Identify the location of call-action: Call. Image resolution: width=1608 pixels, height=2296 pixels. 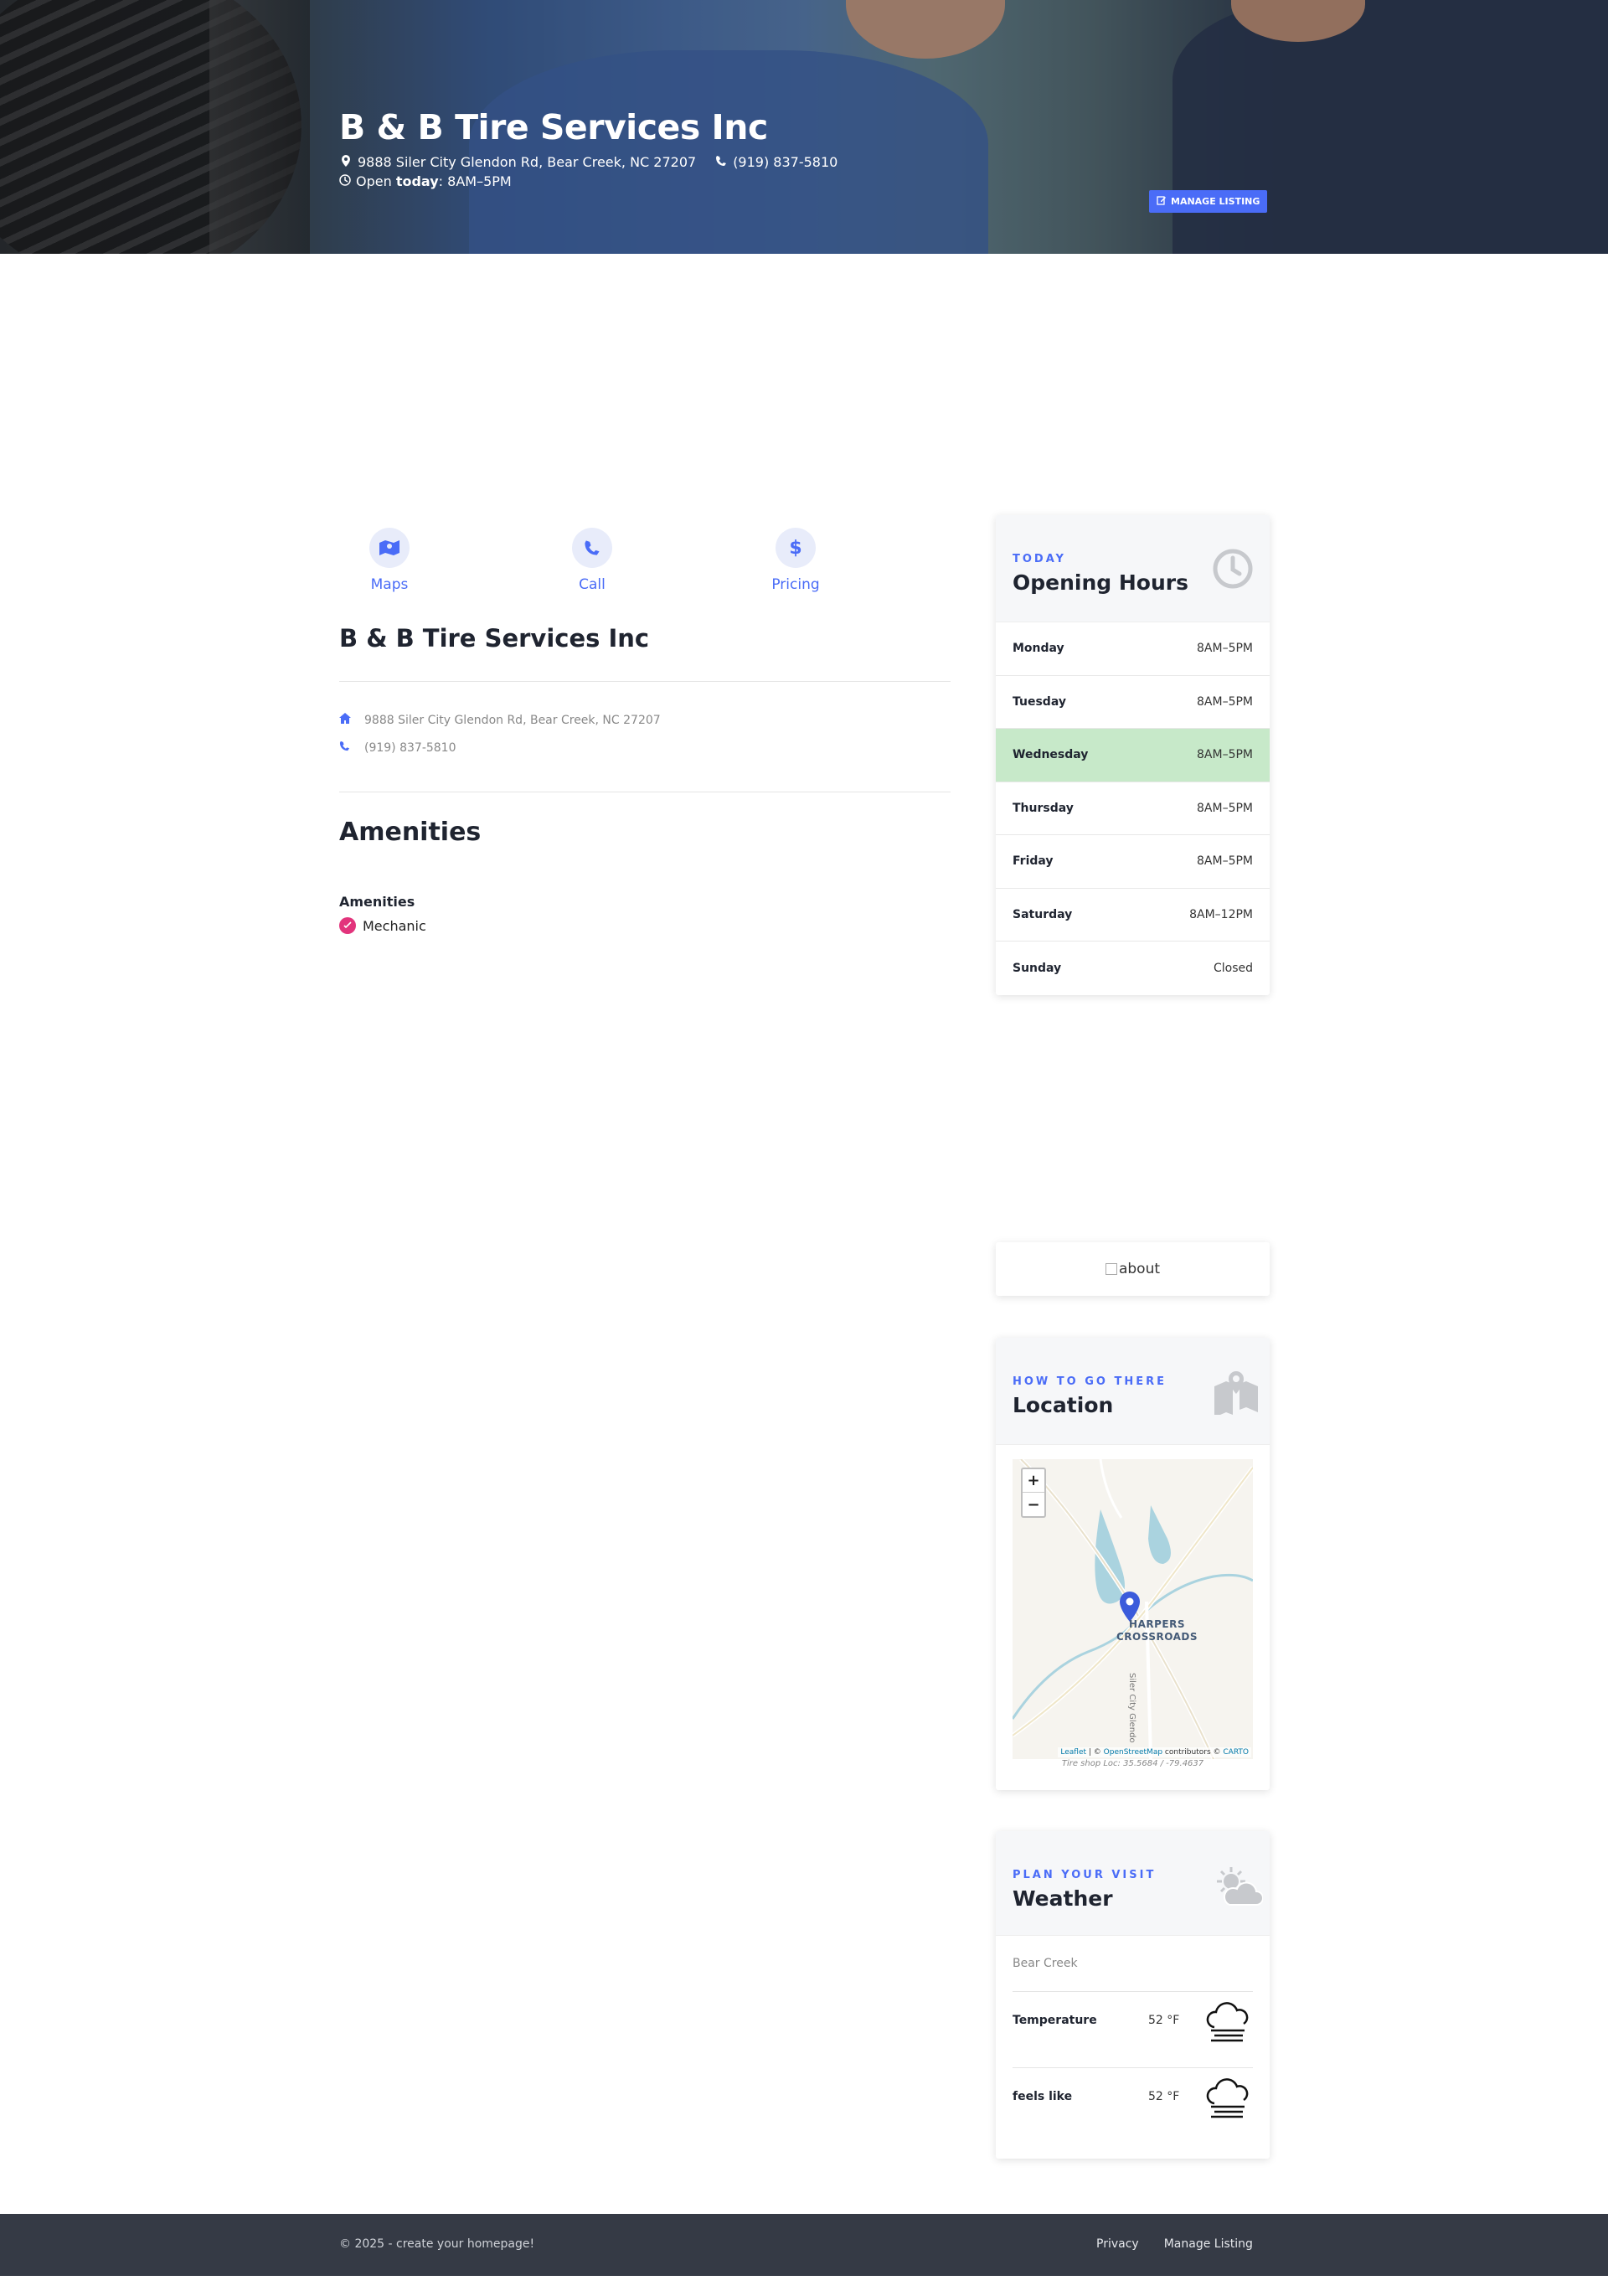
(592, 560).